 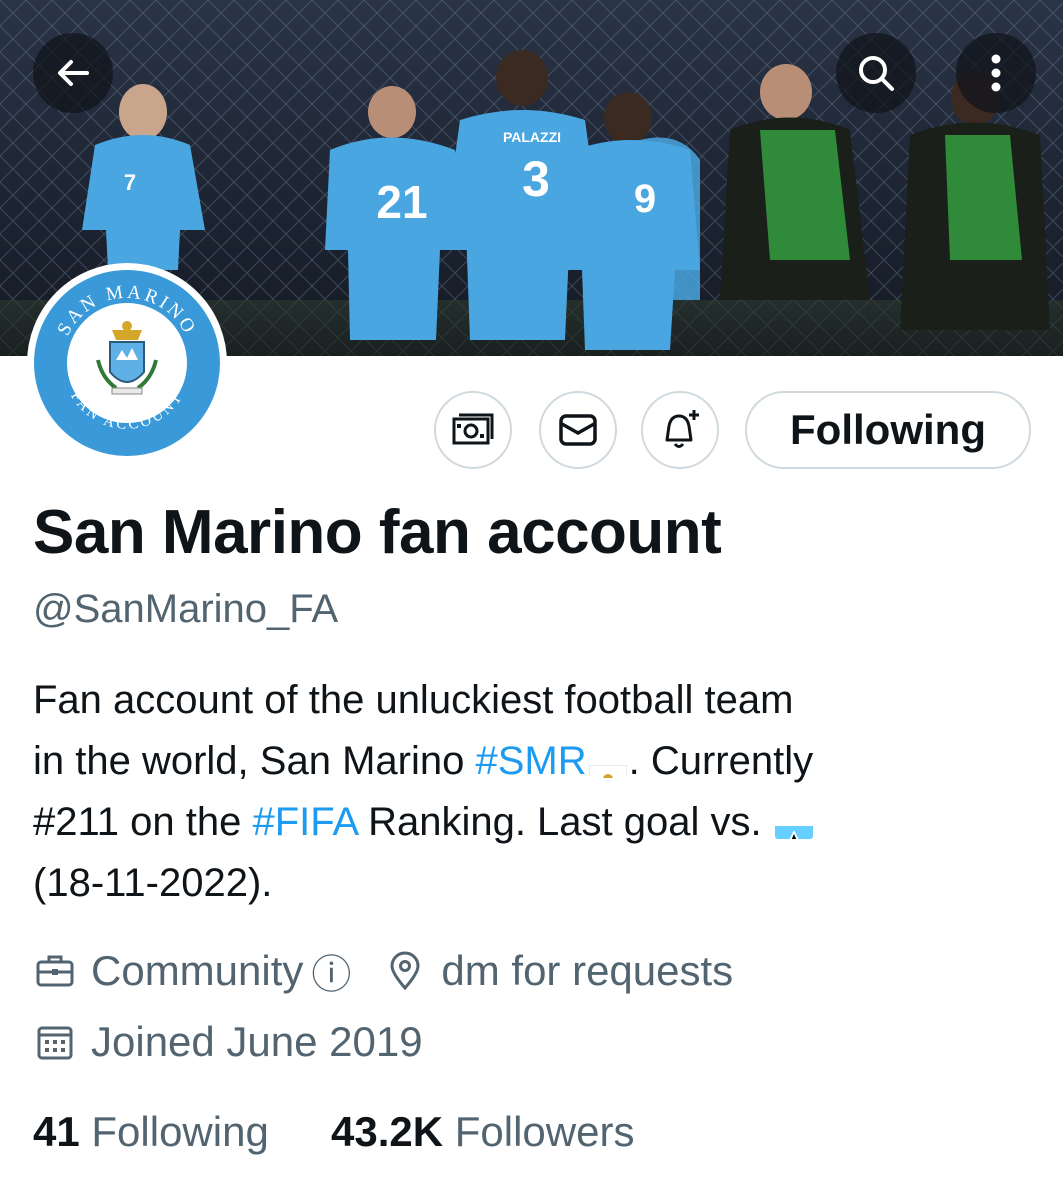 What do you see at coordinates (607, 764) in the screenshot?
I see `san-marino-flag-icon` at bounding box center [607, 764].